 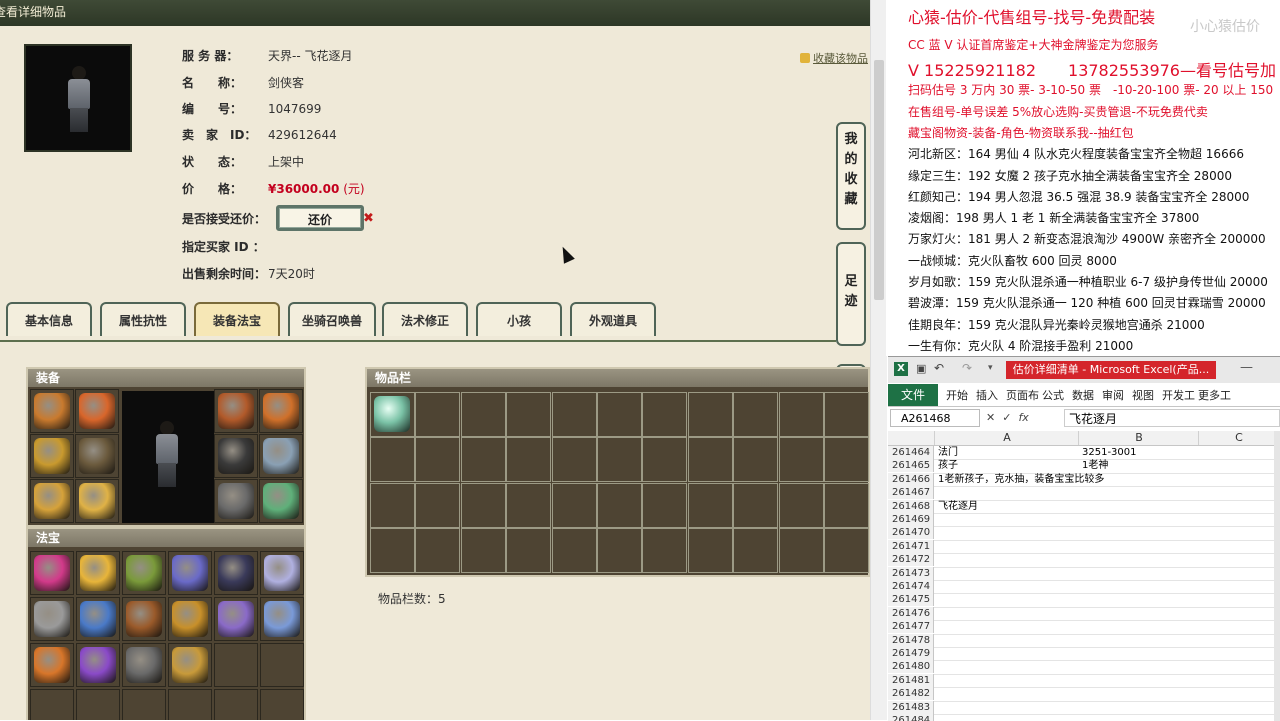 I want to click on cell-a: 孩子, so click(x=948, y=465).